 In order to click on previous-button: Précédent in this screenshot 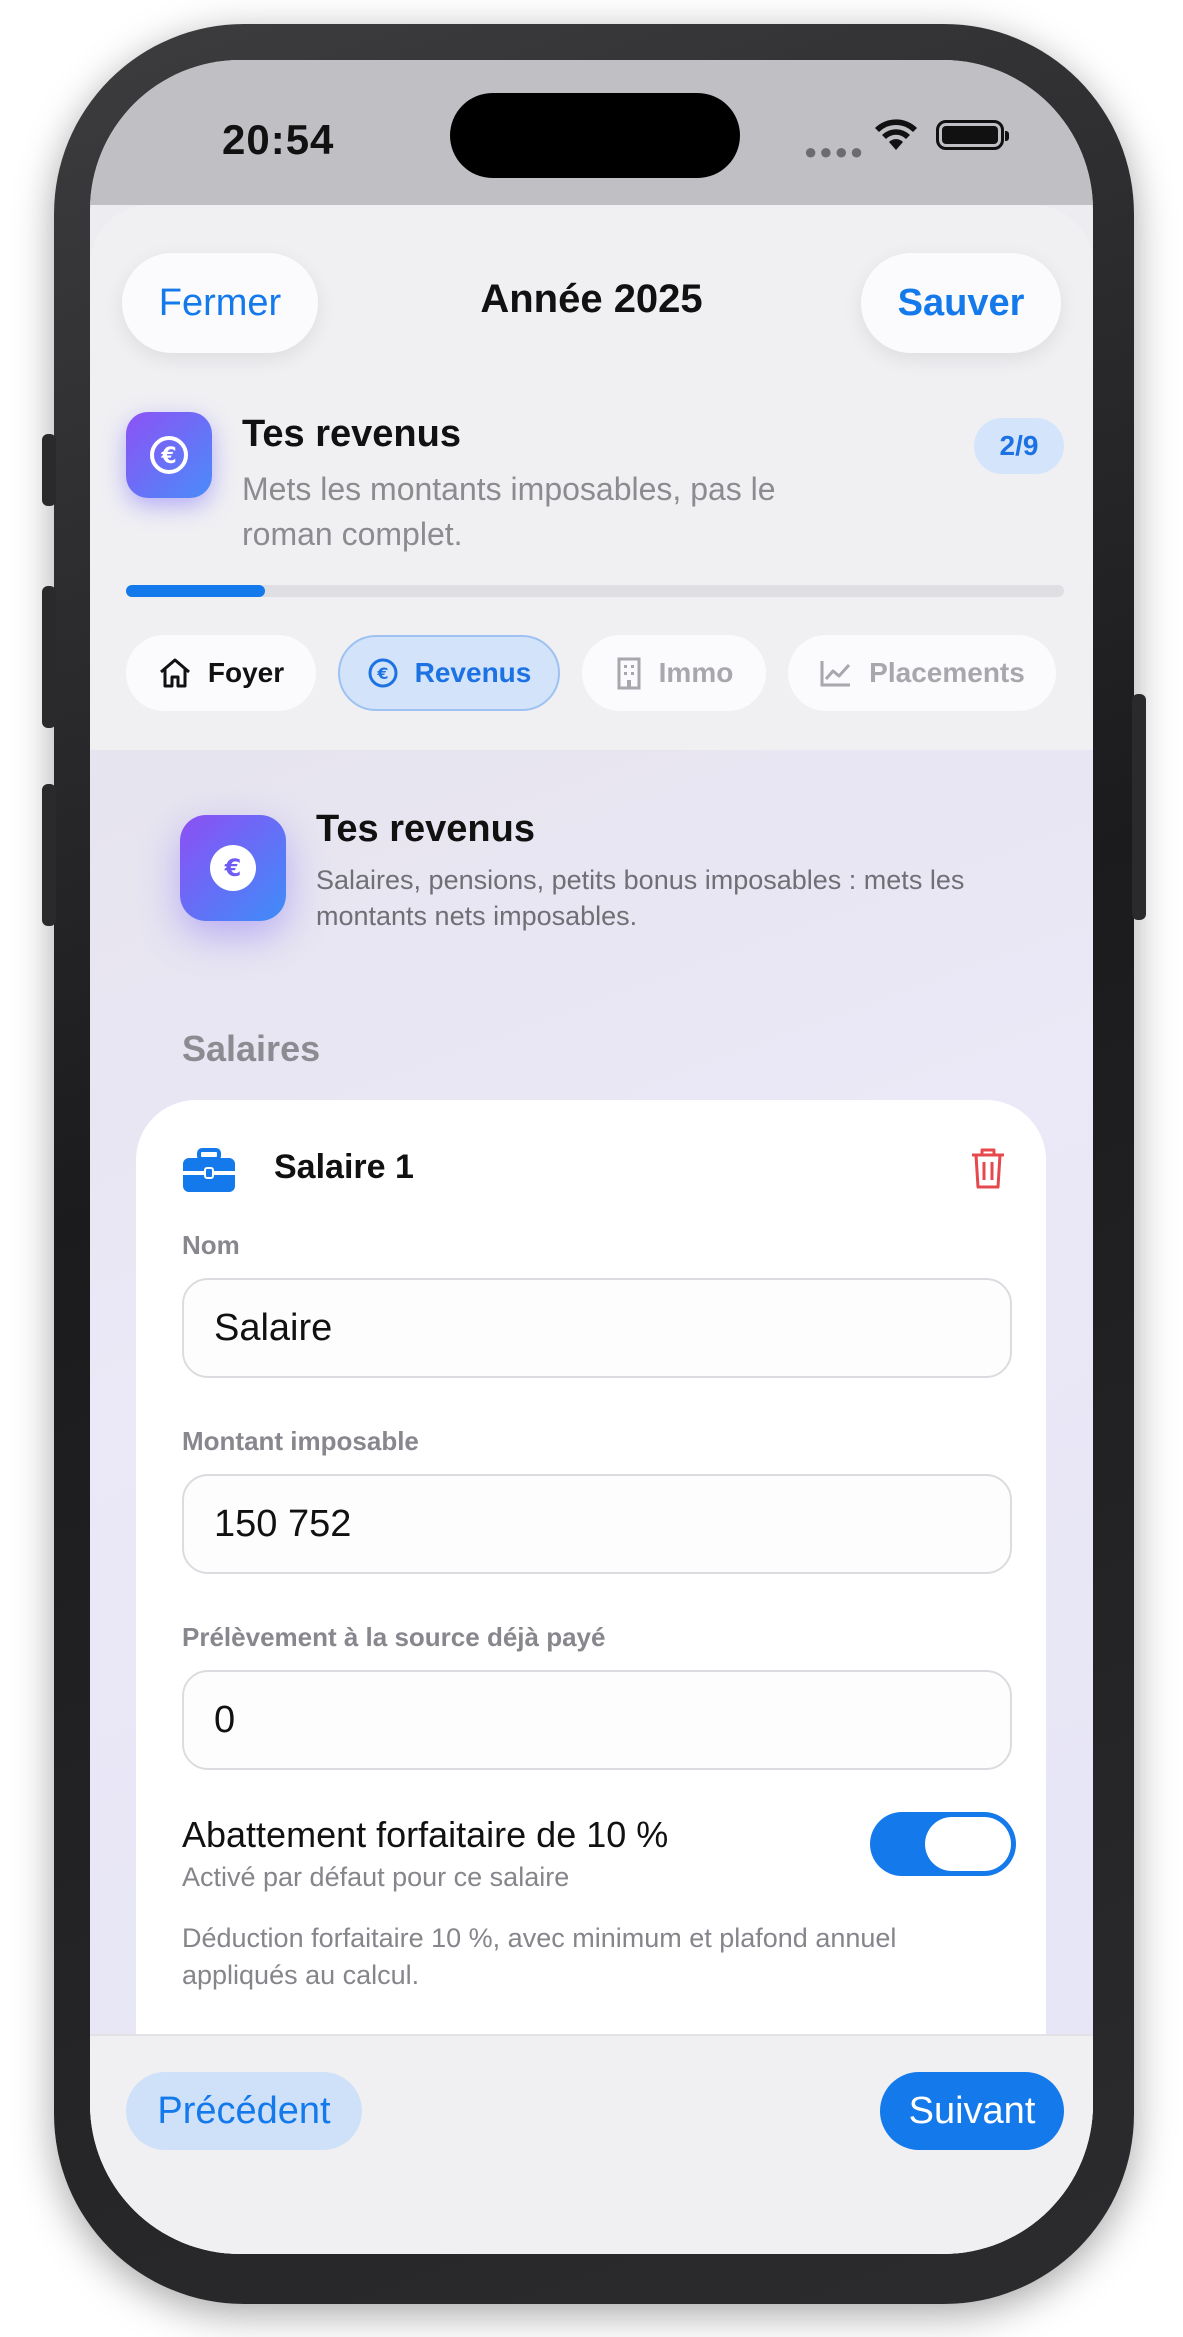, I will do `click(244, 2111)`.